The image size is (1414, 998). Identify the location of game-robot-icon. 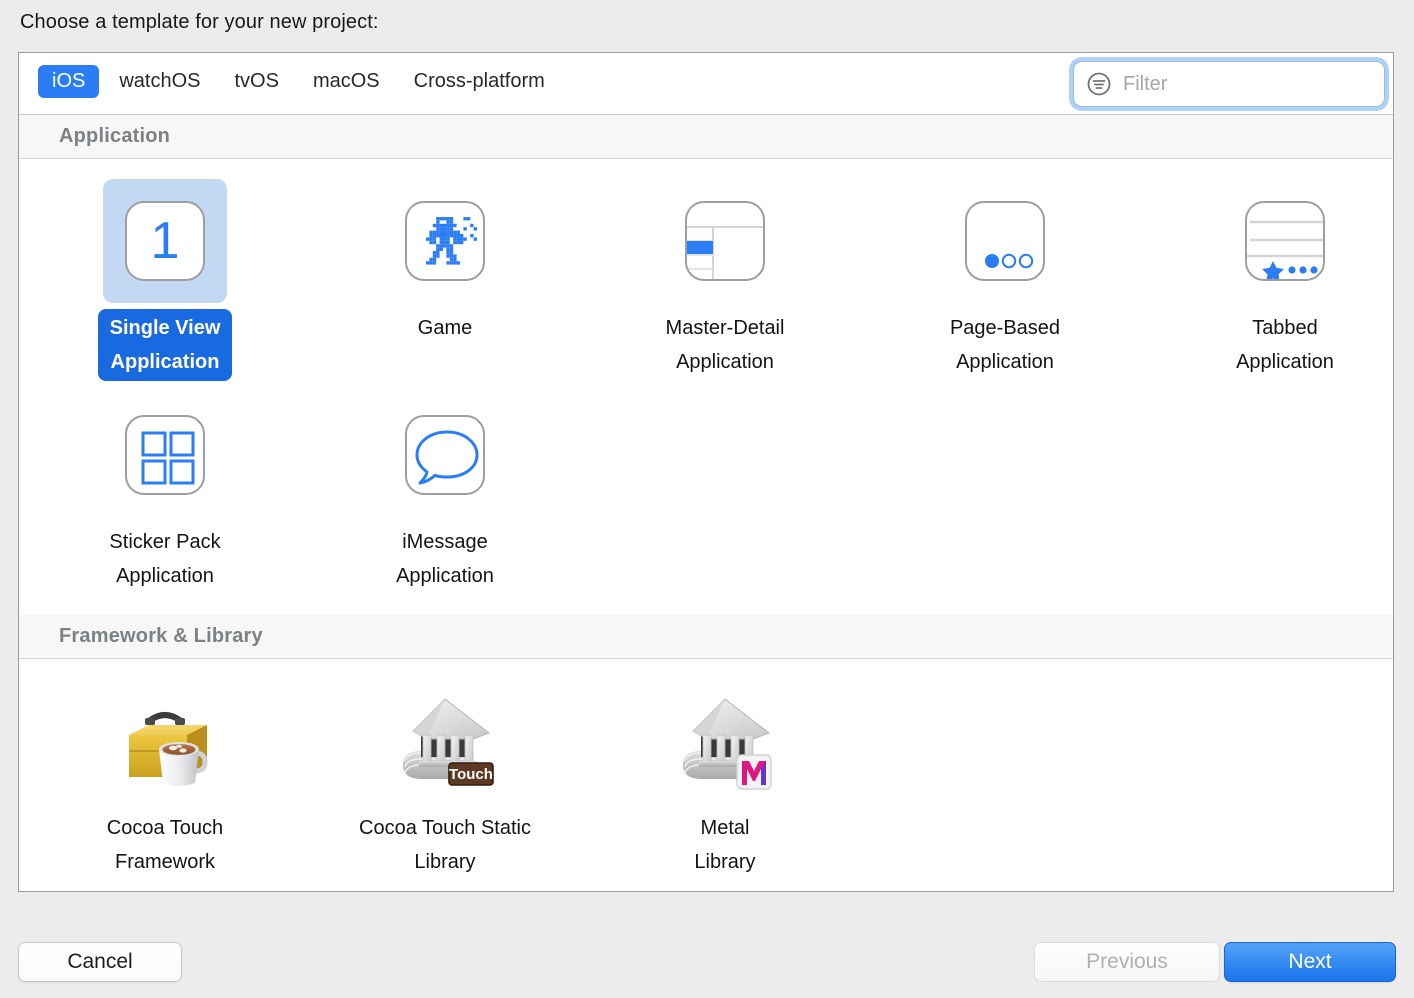
(445, 241).